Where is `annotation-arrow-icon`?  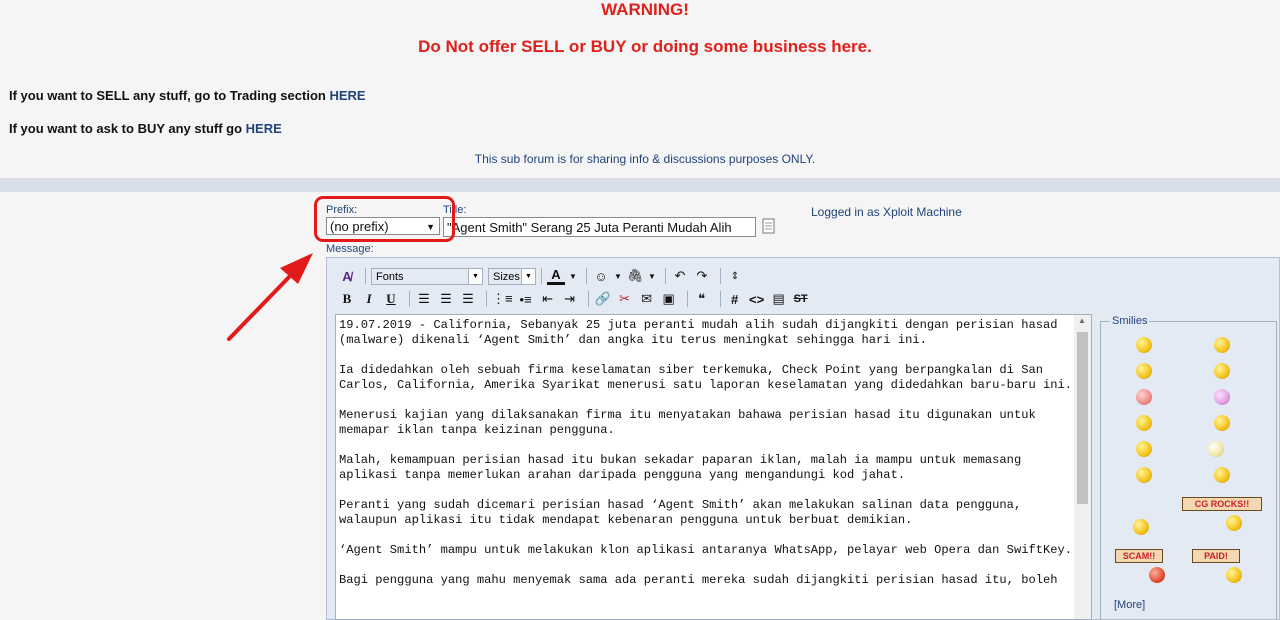
annotation-arrow-icon is located at coordinates (270, 297).